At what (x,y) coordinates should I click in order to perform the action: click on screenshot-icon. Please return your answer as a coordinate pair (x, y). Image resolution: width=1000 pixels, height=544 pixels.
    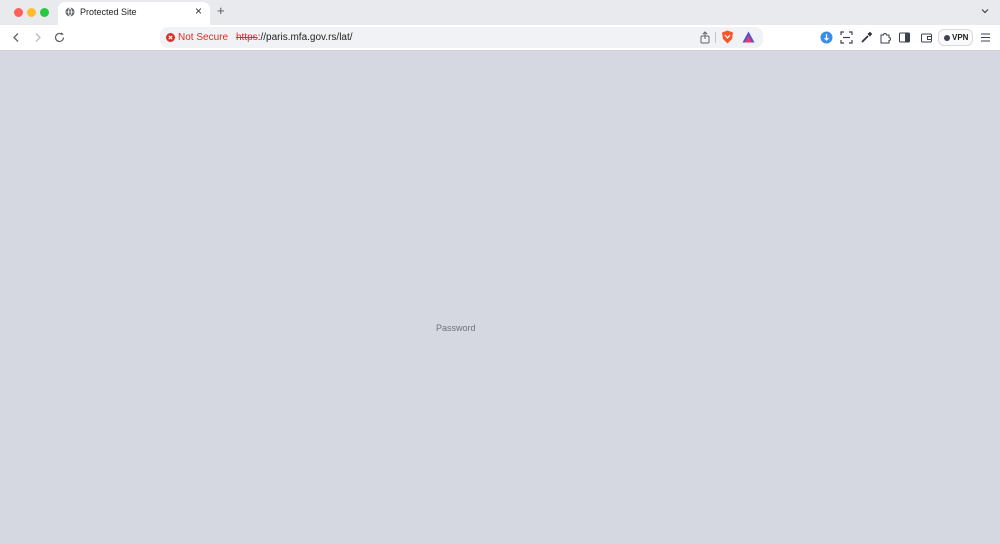
    Looking at the image, I should click on (846, 37).